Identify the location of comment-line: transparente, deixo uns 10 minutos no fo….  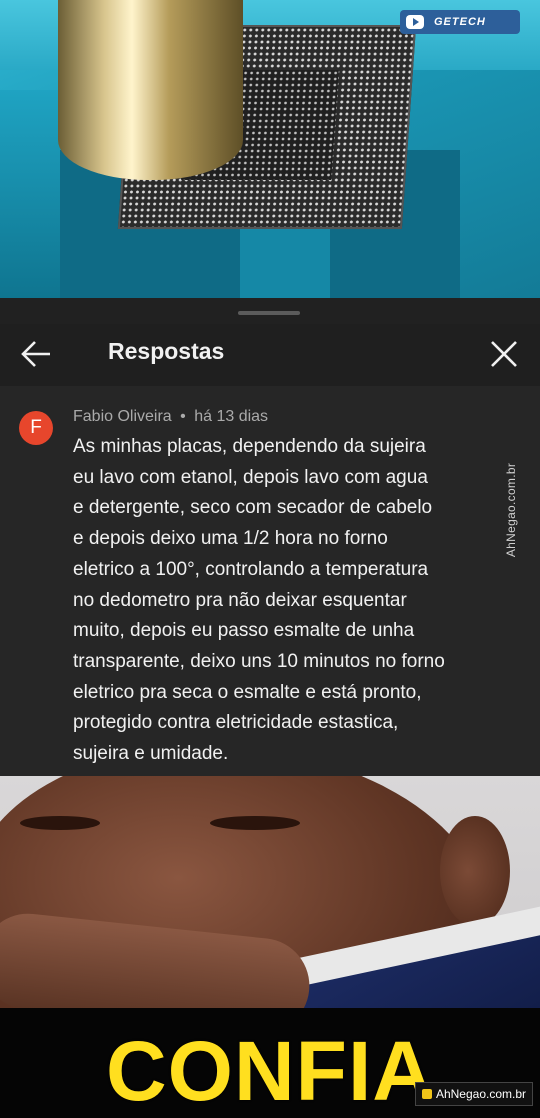
(259, 661).